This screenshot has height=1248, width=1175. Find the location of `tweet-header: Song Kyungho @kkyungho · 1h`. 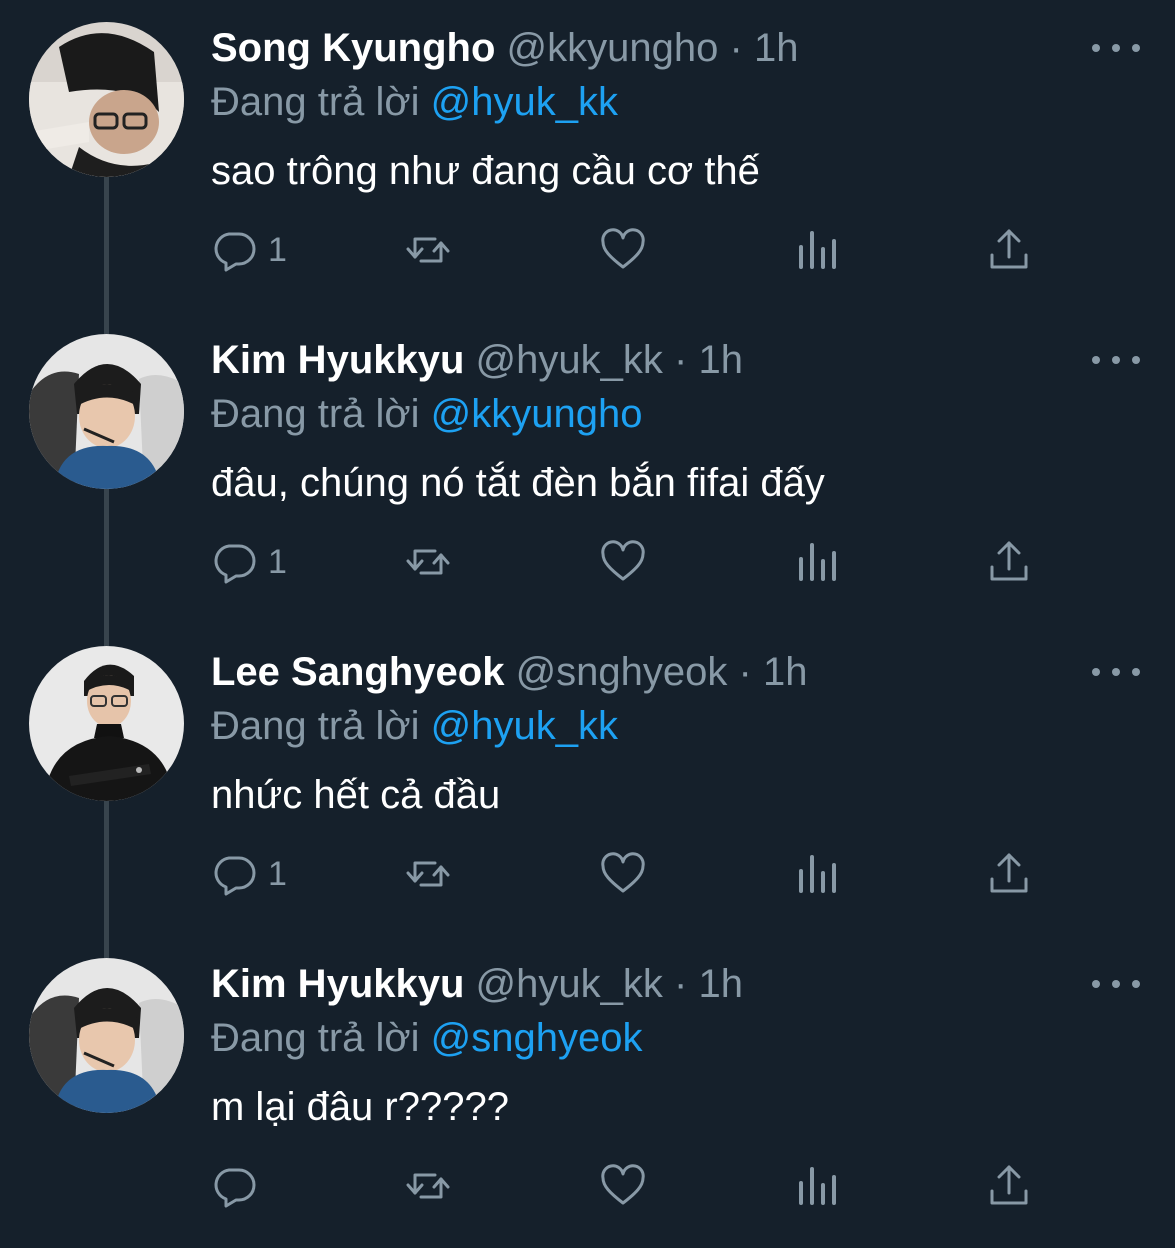

tweet-header: Song Kyungho @kkyungho · 1h is located at coordinates (504, 48).